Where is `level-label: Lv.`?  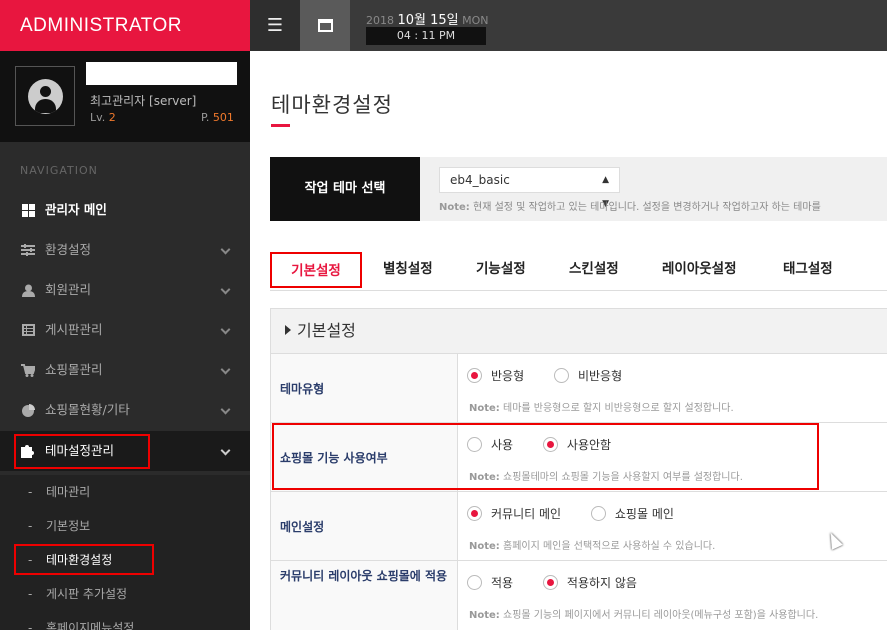 level-label: Lv. is located at coordinates (98, 117).